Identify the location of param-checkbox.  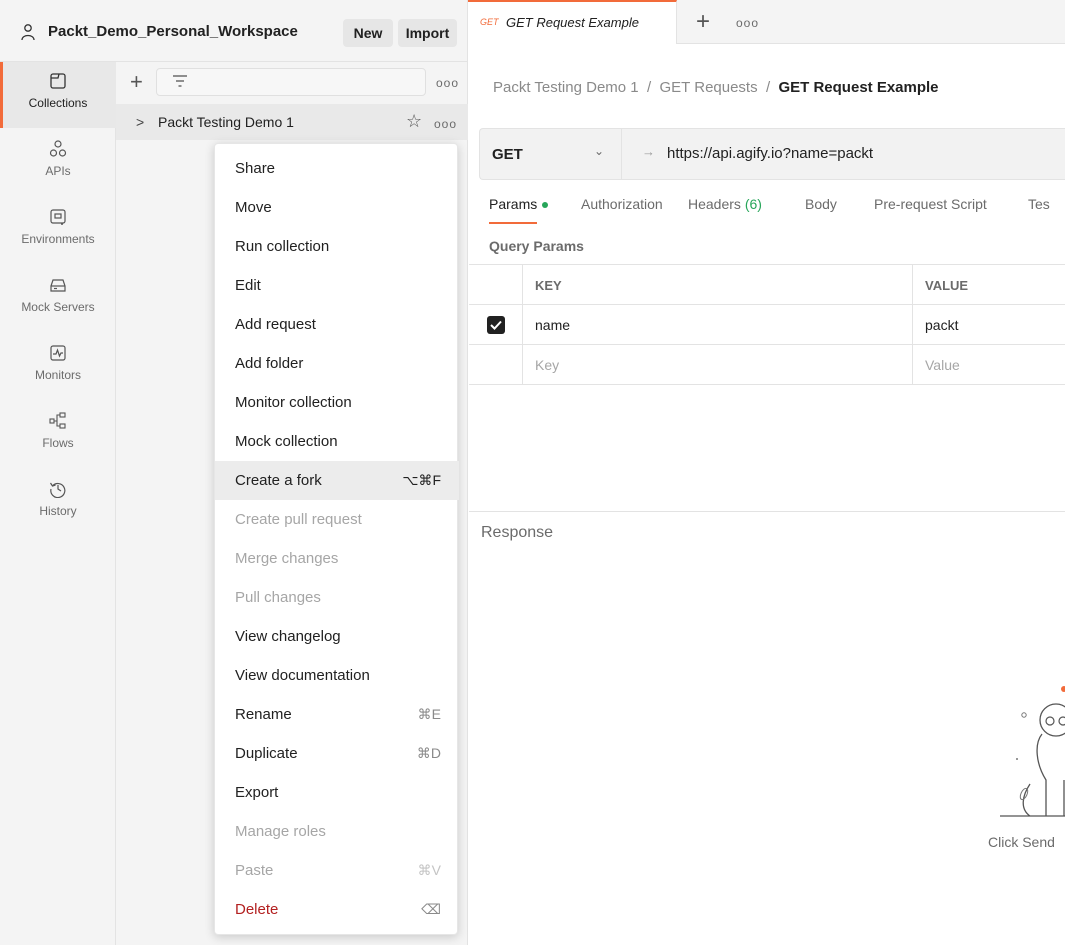
(495, 325).